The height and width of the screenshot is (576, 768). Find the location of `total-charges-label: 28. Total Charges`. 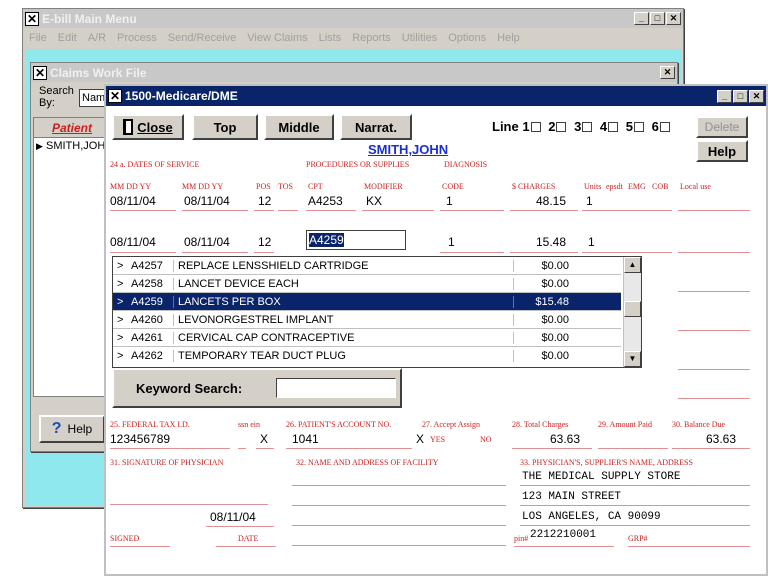

total-charges-label: 28. Total Charges is located at coordinates (540, 424).